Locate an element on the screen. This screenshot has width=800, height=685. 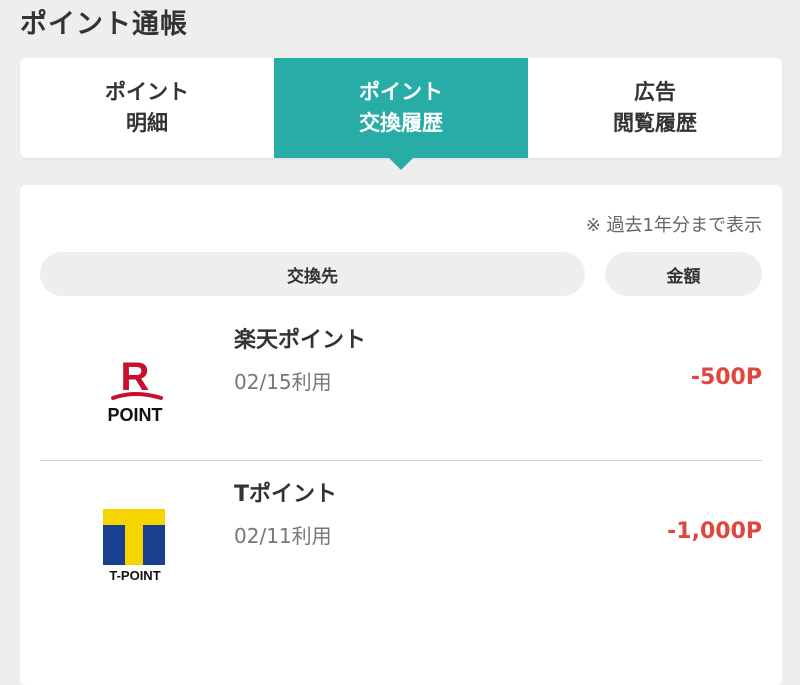
tab-point-exchange-history: ポイント 交換履歴 is located at coordinates (401, 114).